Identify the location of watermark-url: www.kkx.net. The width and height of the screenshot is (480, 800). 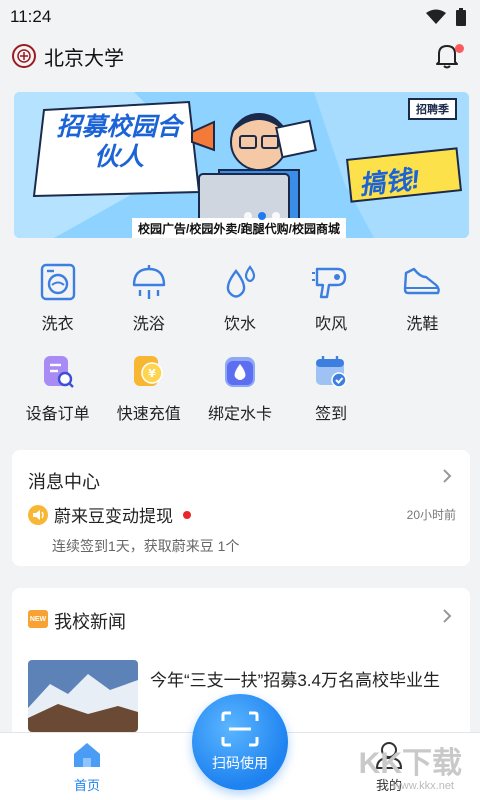
(423, 786).